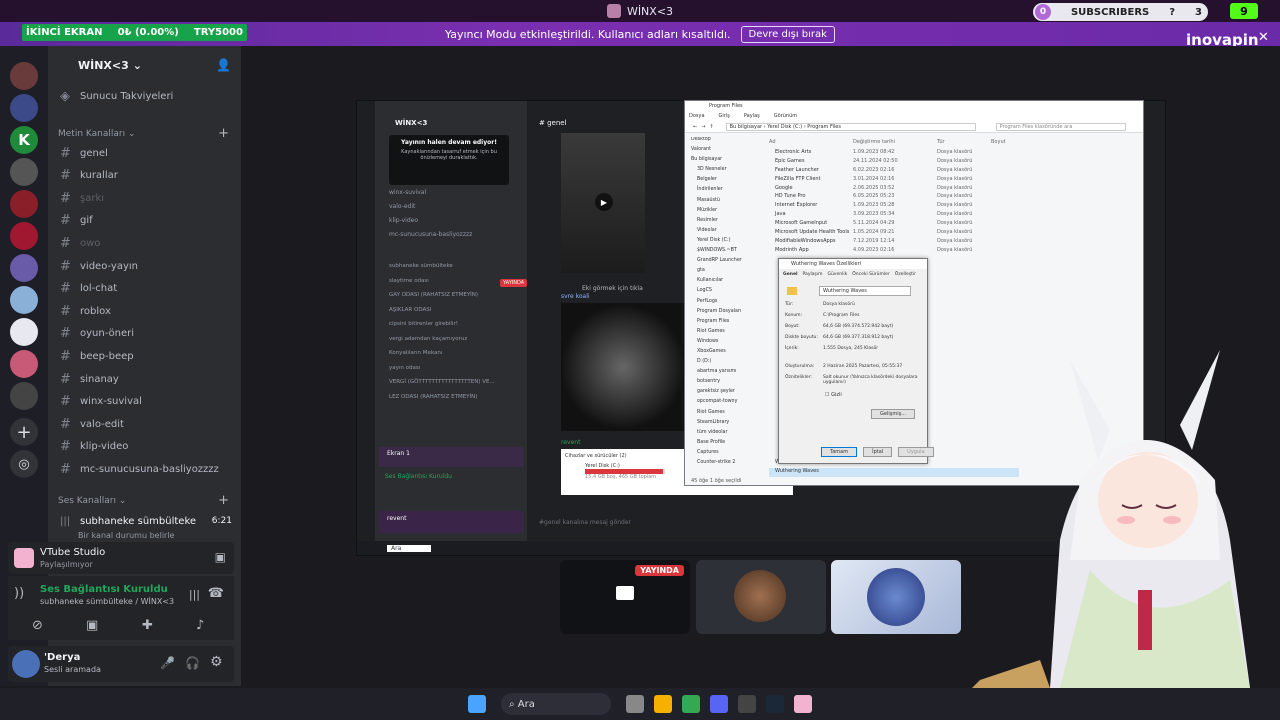 The height and width of the screenshot is (720, 1280). Describe the element at coordinates (949, 189) in the screenshot. I see `explorer-row: Google 2.06.2025 03:52 Dosya klasörü` at that location.